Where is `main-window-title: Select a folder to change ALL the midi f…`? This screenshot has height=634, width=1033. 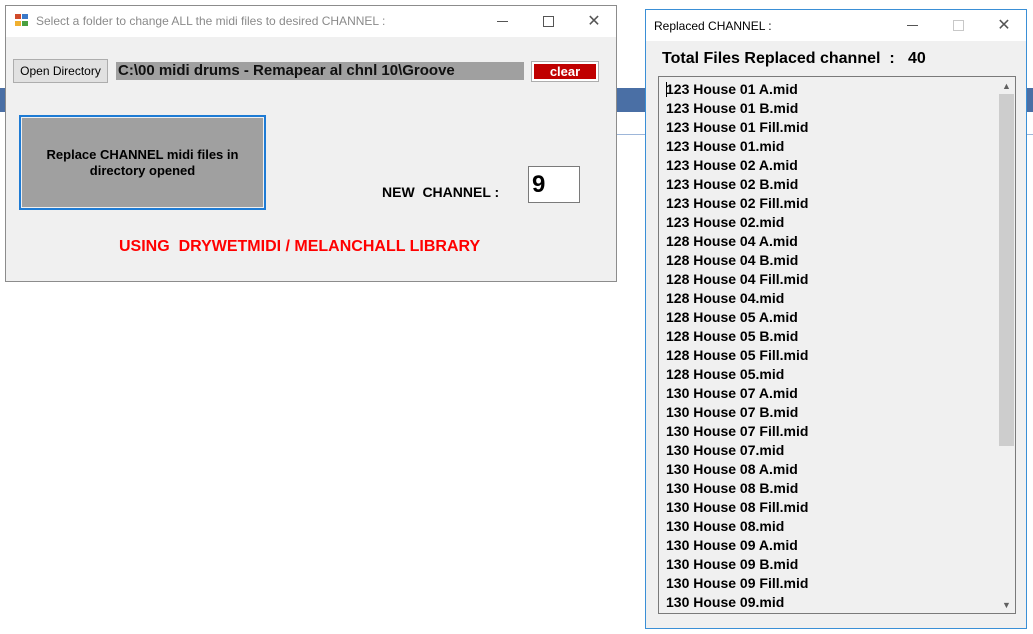
main-window-title: Select a folder to change ALL the midi f… is located at coordinates (211, 21).